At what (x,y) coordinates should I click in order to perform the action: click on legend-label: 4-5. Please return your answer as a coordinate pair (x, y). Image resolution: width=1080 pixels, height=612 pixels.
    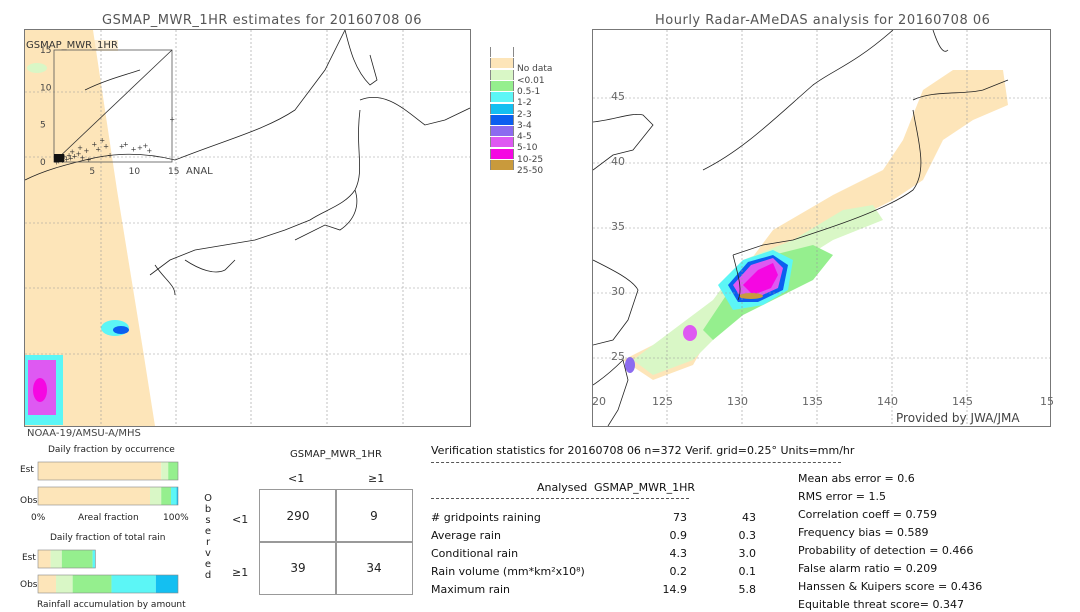
    Looking at the image, I should click on (524, 137).